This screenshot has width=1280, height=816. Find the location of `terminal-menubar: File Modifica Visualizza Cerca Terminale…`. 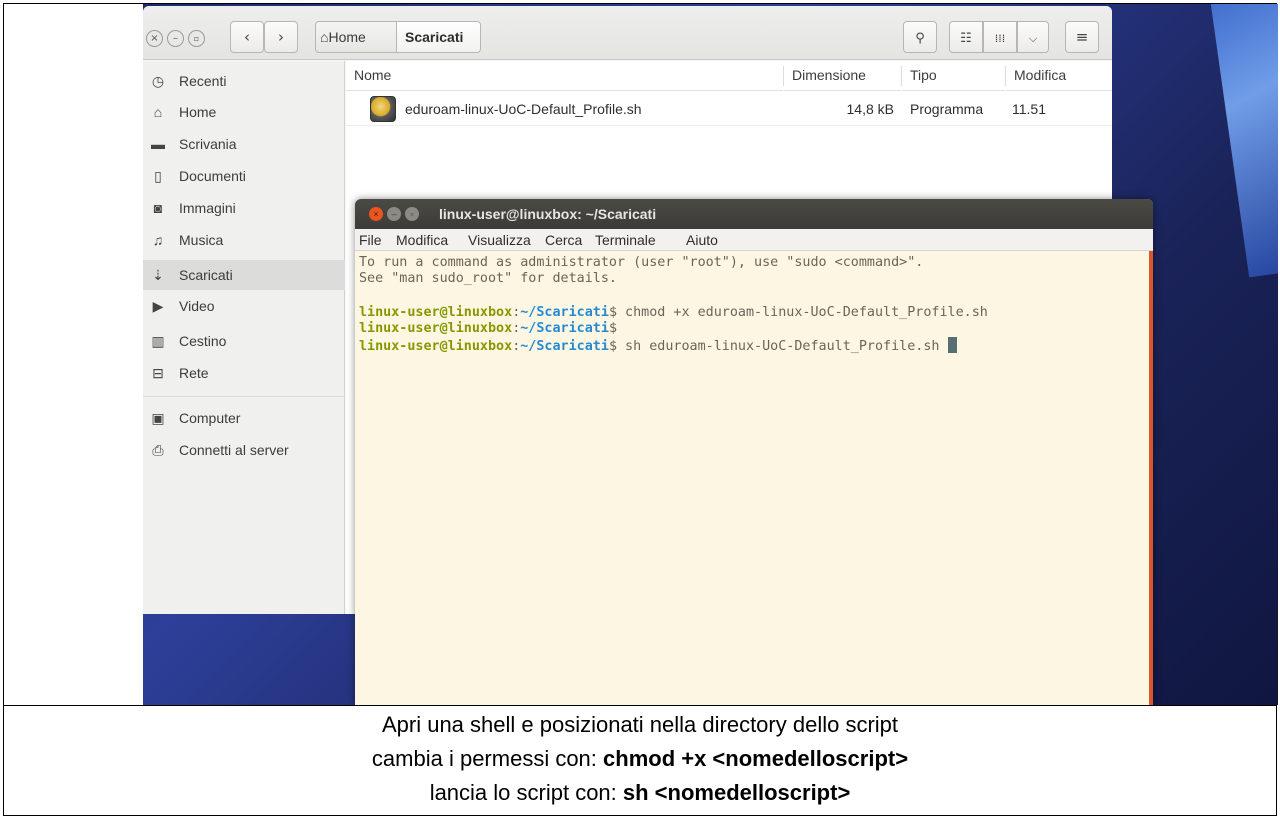

terminal-menubar: File Modifica Visualizza Cerca Terminale… is located at coordinates (754, 240).